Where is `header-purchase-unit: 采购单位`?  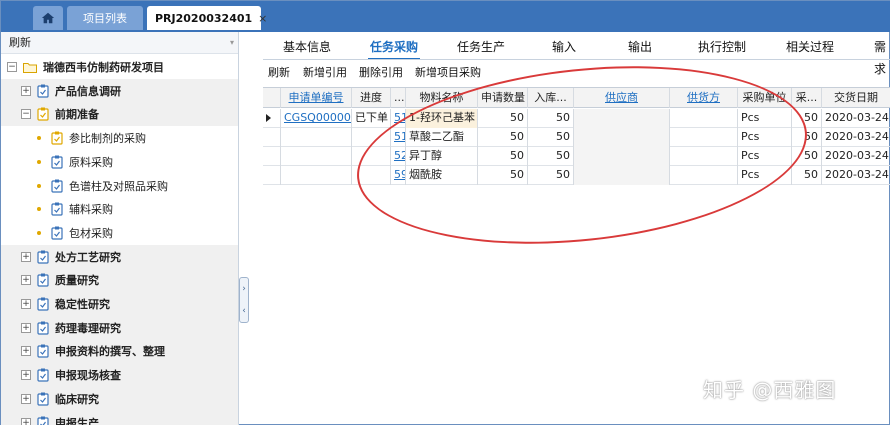 header-purchase-unit: 采购单位 is located at coordinates (765, 98).